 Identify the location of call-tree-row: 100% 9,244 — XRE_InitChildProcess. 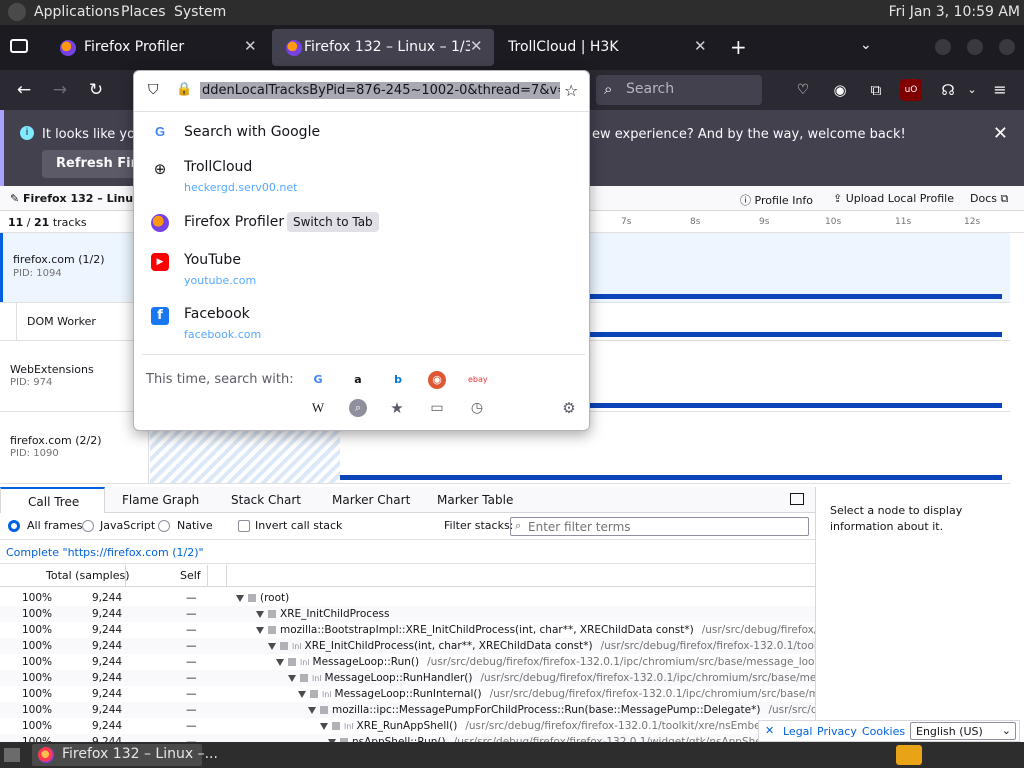
(407, 614).